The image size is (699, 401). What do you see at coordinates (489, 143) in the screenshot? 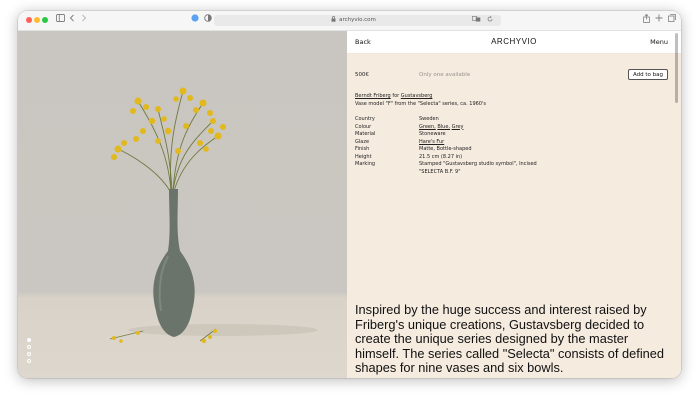
I see `glaze-link: Hare's Fur` at bounding box center [489, 143].